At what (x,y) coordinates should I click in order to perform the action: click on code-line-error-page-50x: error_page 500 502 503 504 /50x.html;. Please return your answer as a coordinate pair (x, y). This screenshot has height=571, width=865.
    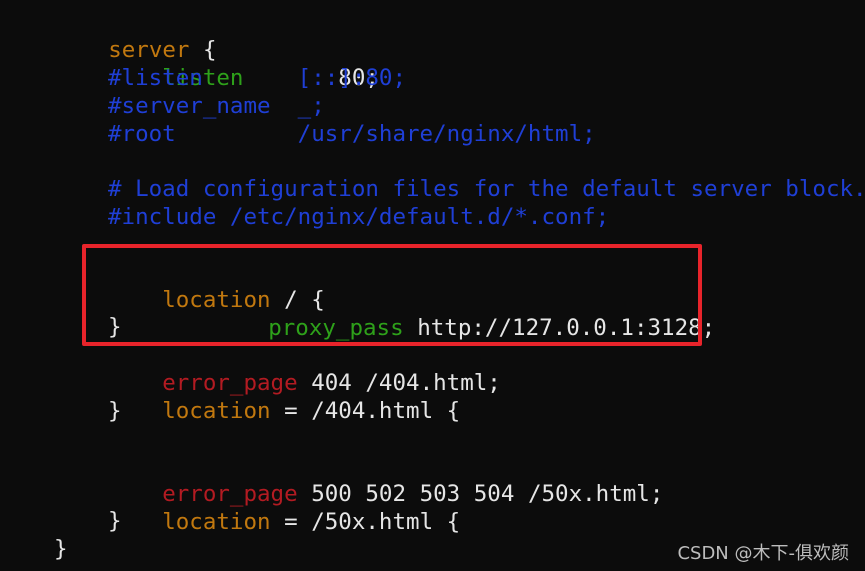
    Looking at the image, I should click on (385, 479).